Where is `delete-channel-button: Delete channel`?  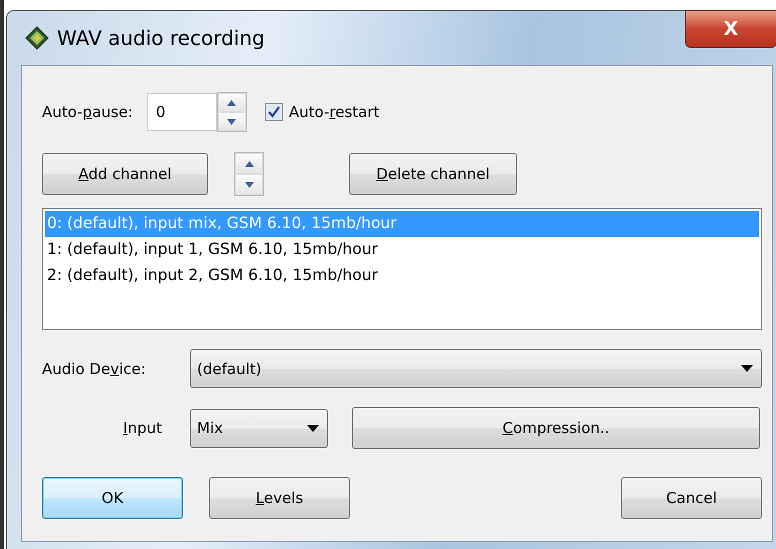 delete-channel-button: Delete channel is located at coordinates (433, 174).